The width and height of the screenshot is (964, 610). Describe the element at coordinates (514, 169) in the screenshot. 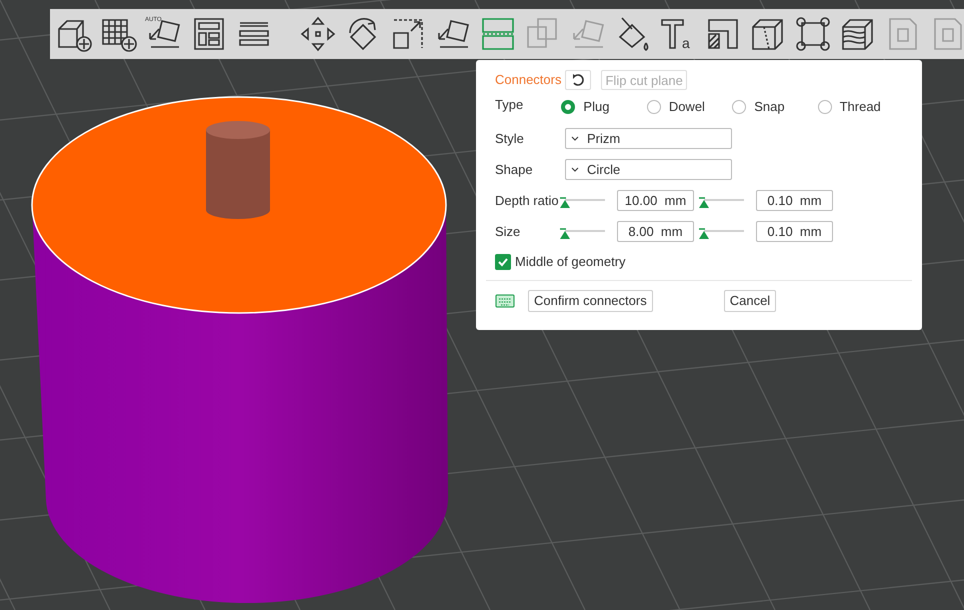

I see `field-label: Shape` at that location.